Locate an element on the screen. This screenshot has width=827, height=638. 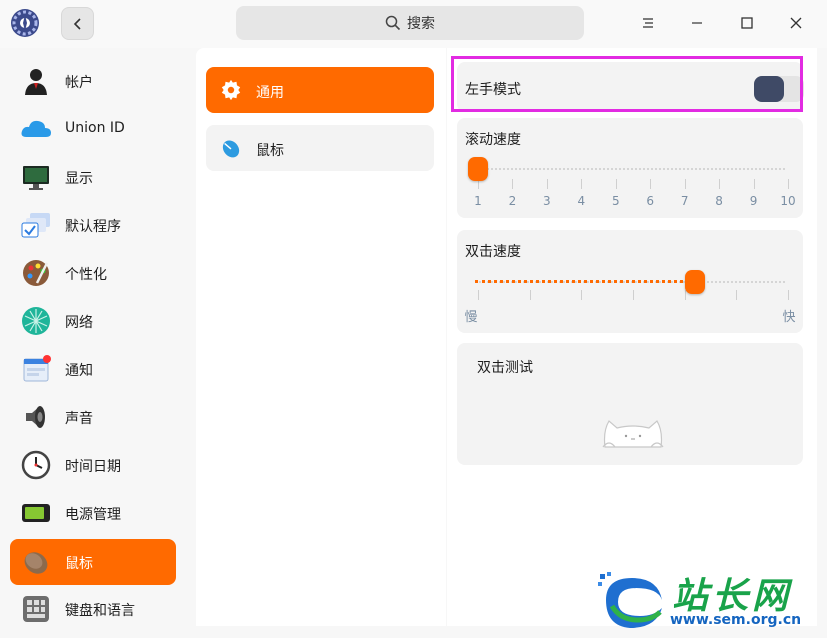
menu-button is located at coordinates (648, 23).